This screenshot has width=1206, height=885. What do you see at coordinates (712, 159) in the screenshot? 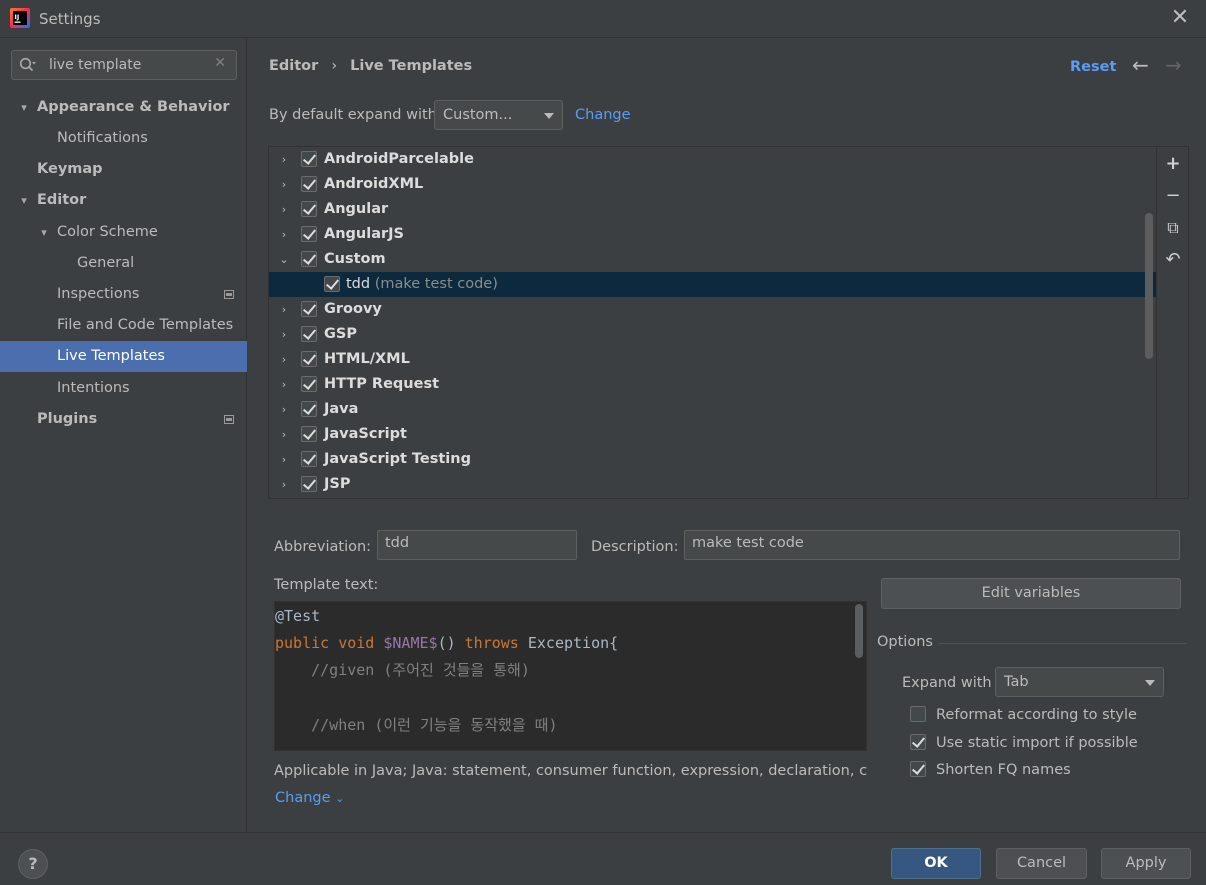
I see `template-group-row: › AndroidParcelable` at bounding box center [712, 159].